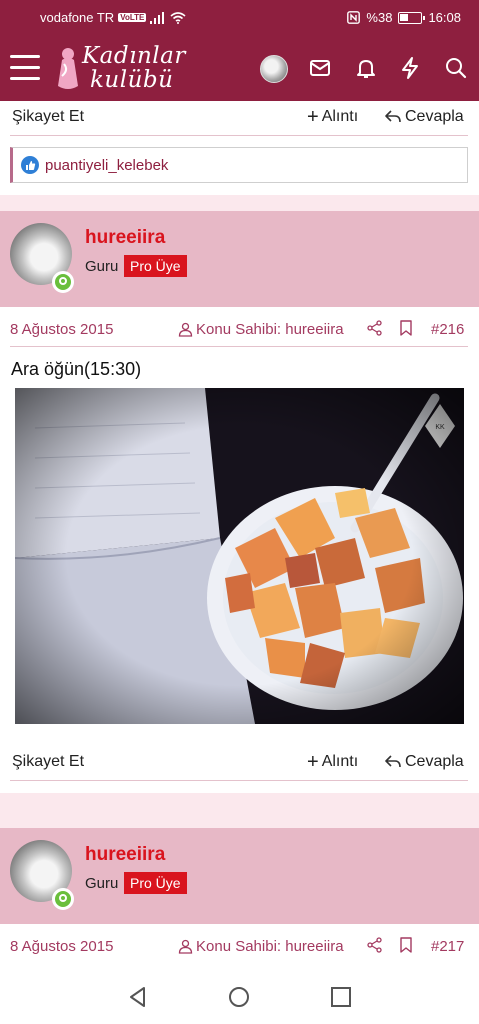  Describe the element at coordinates (379, 17) in the screenshot. I see `battery-percent: %38` at that location.